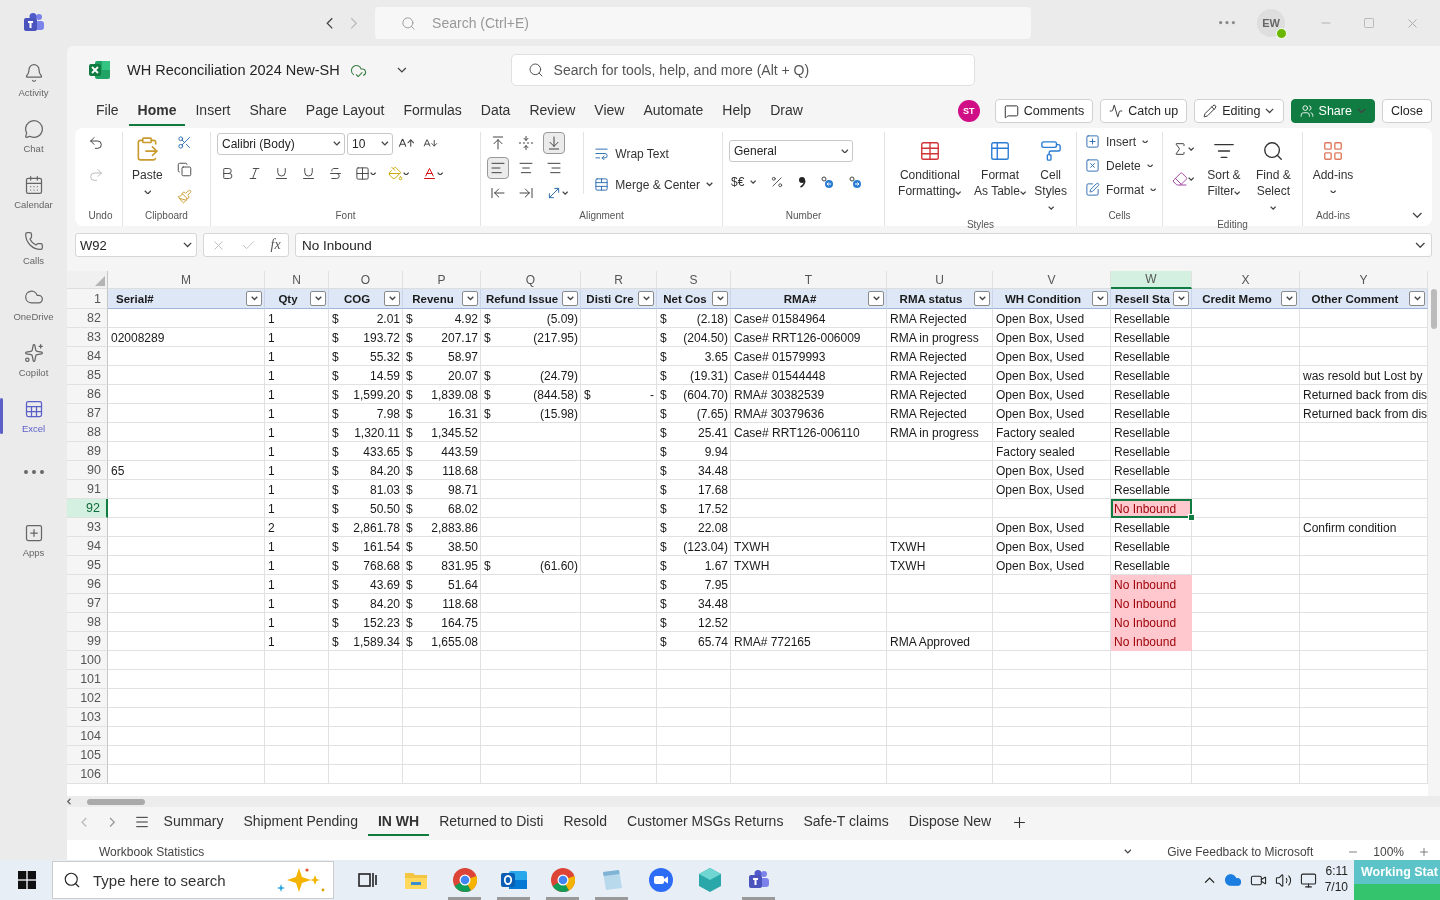 This screenshot has height=900, width=1440. I want to click on menu-tab: File, so click(107, 111).